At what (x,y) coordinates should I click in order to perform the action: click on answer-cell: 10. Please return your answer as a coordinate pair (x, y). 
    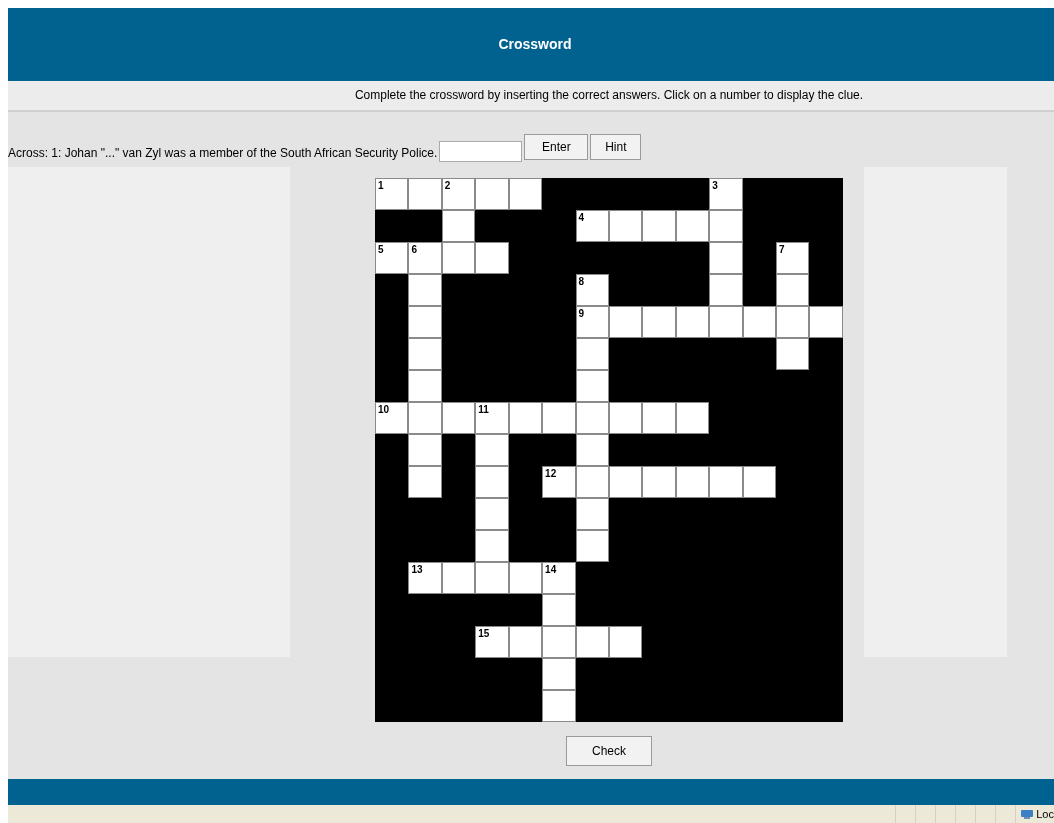
    Looking at the image, I should click on (392, 418).